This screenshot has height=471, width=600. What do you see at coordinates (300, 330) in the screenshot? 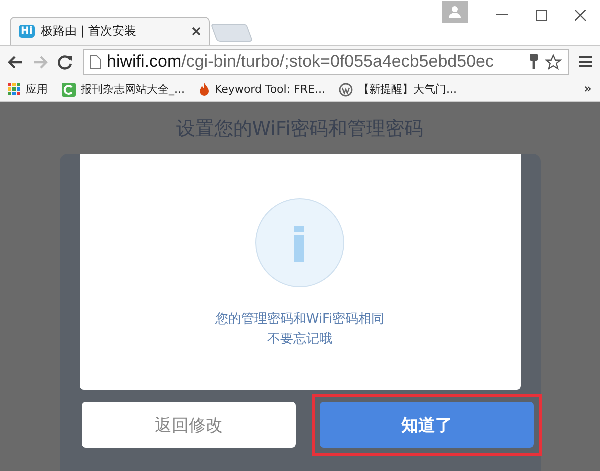
I see `dialog-message: 您的管理密码和WiFi密码相同 不要忘记哦` at bounding box center [300, 330].